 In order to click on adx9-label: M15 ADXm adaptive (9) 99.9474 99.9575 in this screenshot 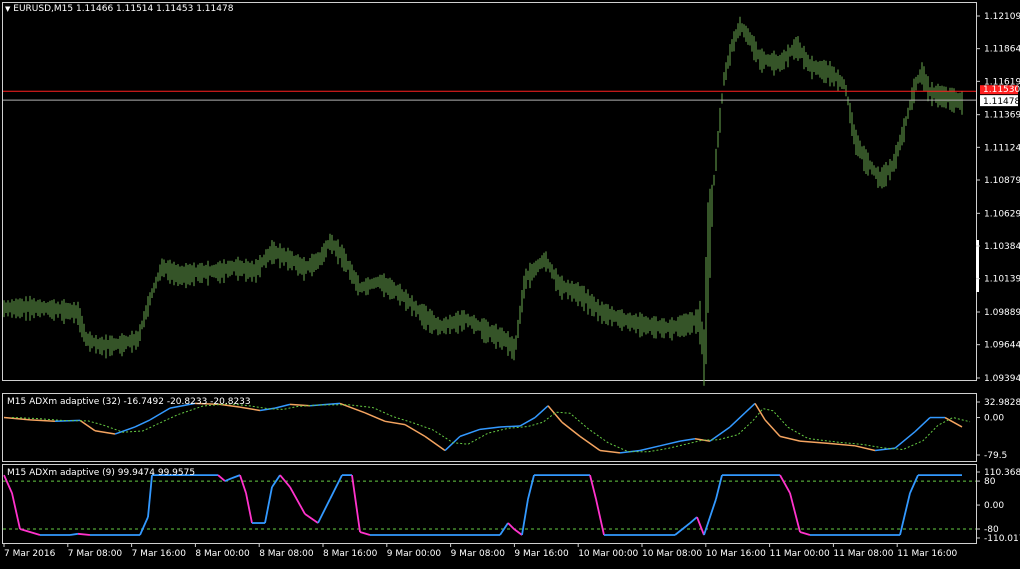, I will do `click(101, 473)`.